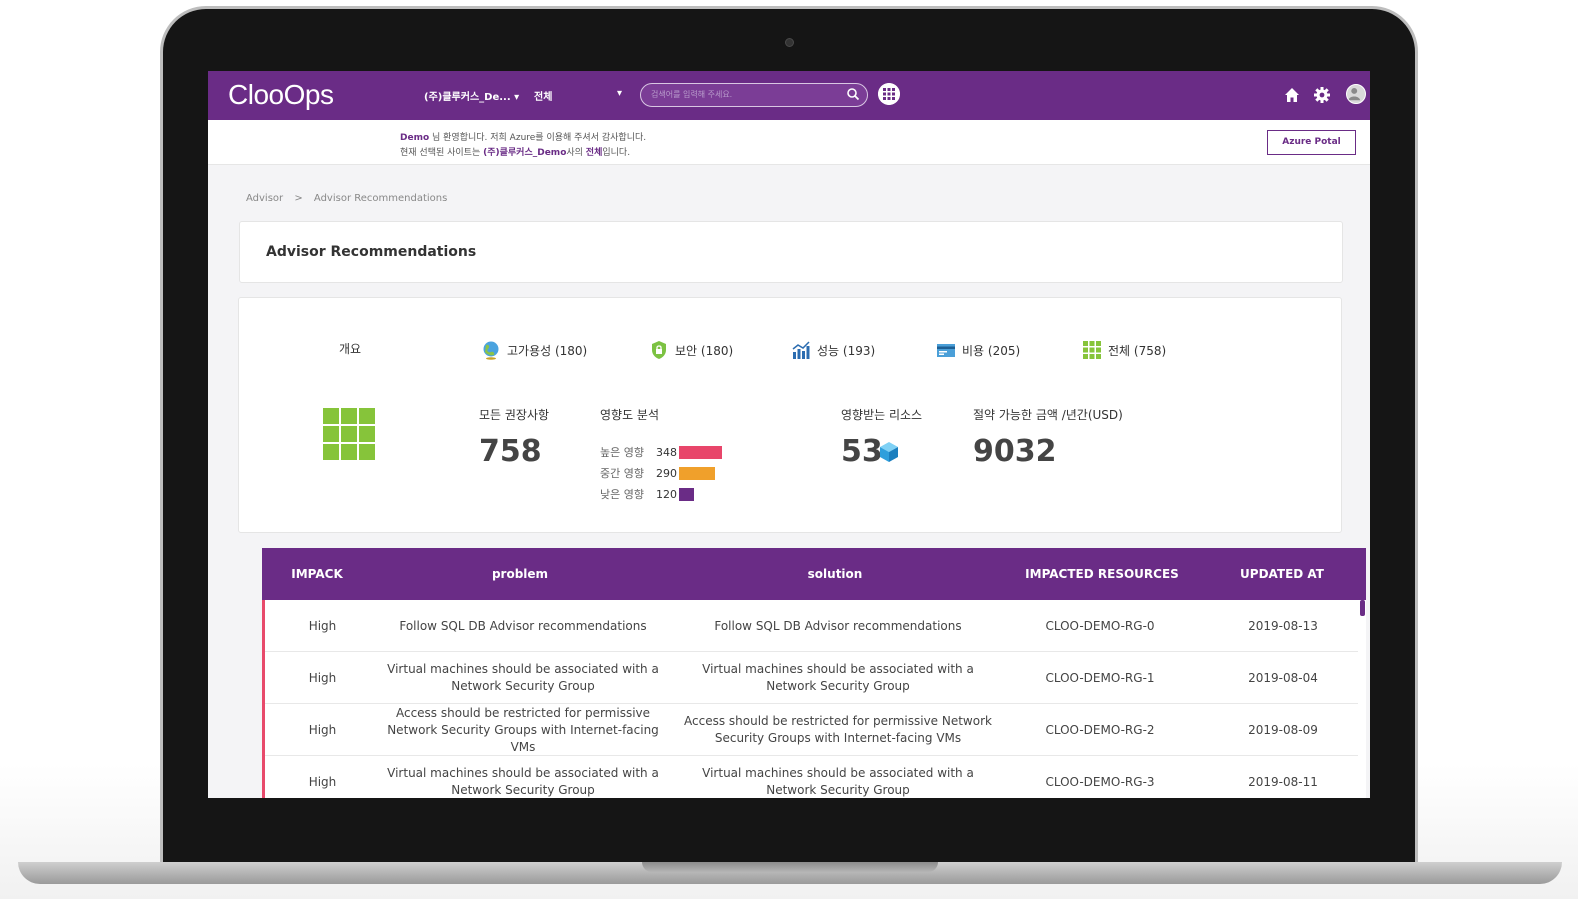 Image resolution: width=1578 pixels, height=899 pixels. What do you see at coordinates (264, 198) in the screenshot?
I see `breadcrumb-advisor: Advisor` at bounding box center [264, 198].